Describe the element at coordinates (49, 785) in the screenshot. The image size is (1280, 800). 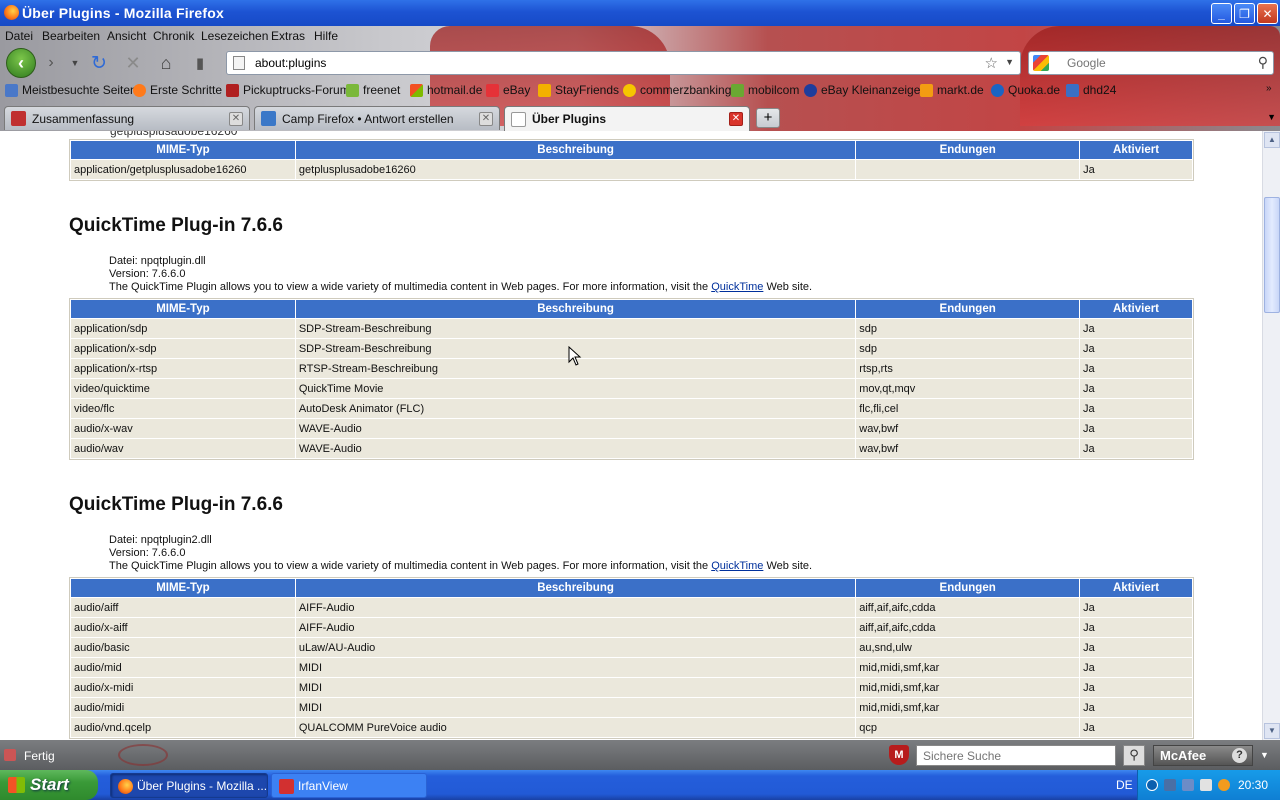
I see `start-button: Start` at that location.